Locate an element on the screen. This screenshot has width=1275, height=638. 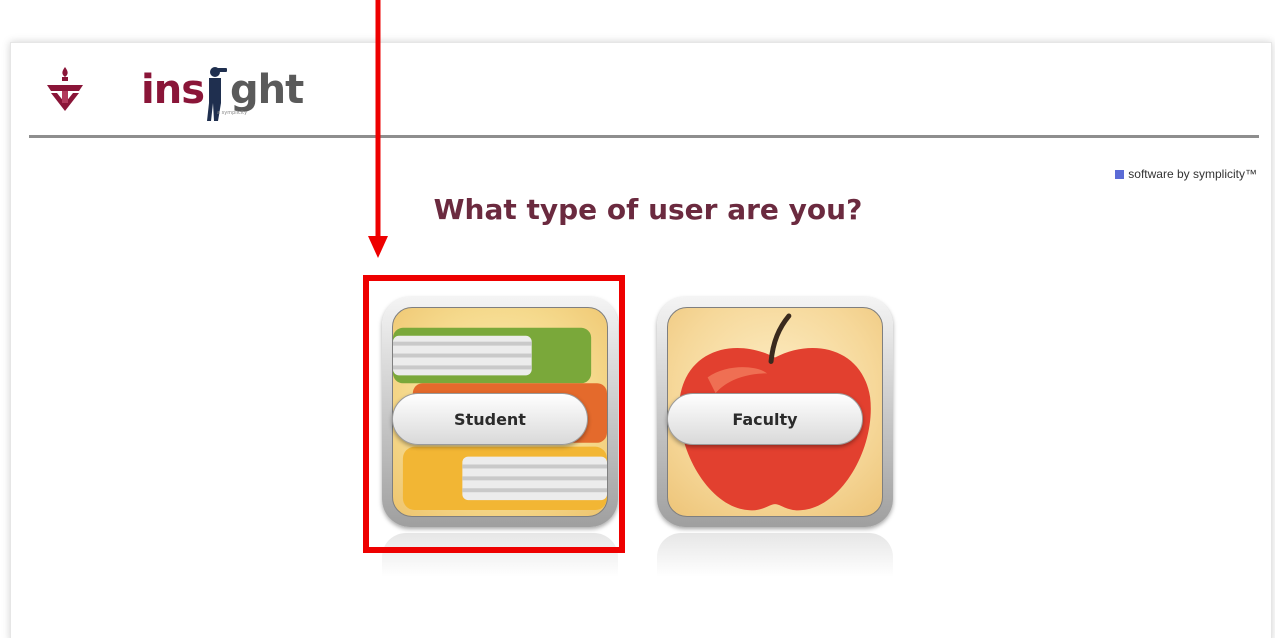
vendor-credit: software by symplicity™ is located at coordinates (1186, 174).